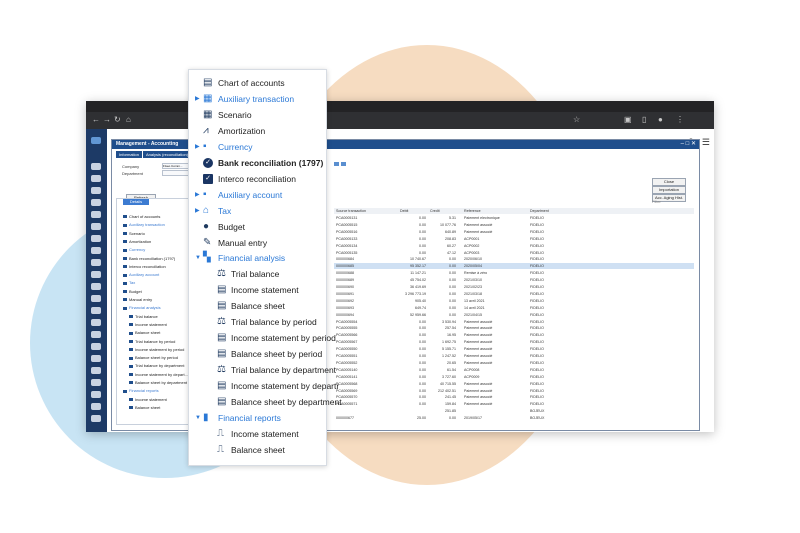 The width and height of the screenshot is (800, 533). I want to click on nav-cart-icon, so click(96, 262).